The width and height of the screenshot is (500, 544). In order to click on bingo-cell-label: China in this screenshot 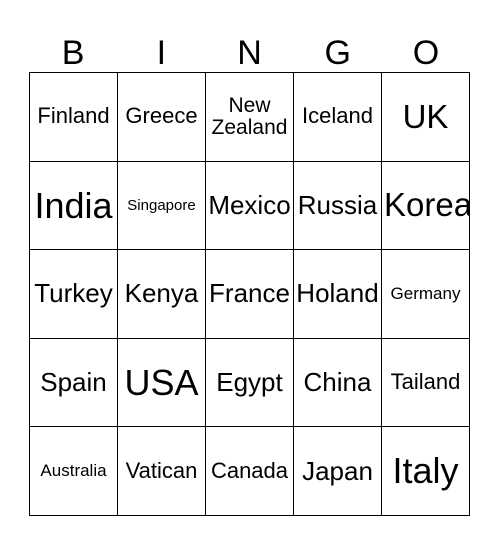, I will do `click(337, 382)`.